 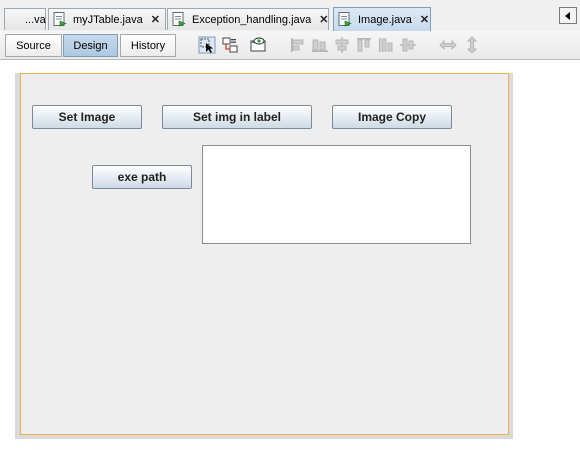 I want to click on editor-tab-truncated: ...va, so click(x=25, y=19).